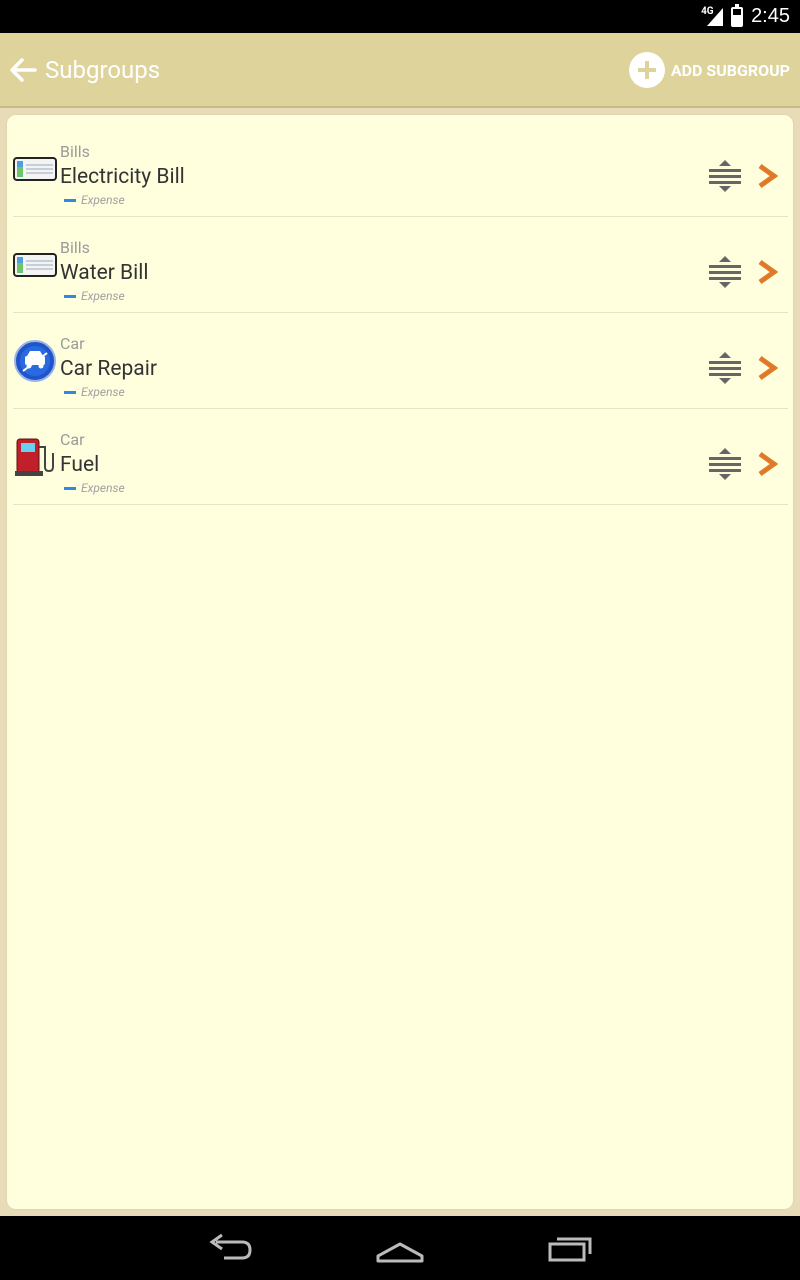 This screenshot has width=800, height=1280. Describe the element at coordinates (770, 16) in the screenshot. I see `clock: 2:45` at that location.